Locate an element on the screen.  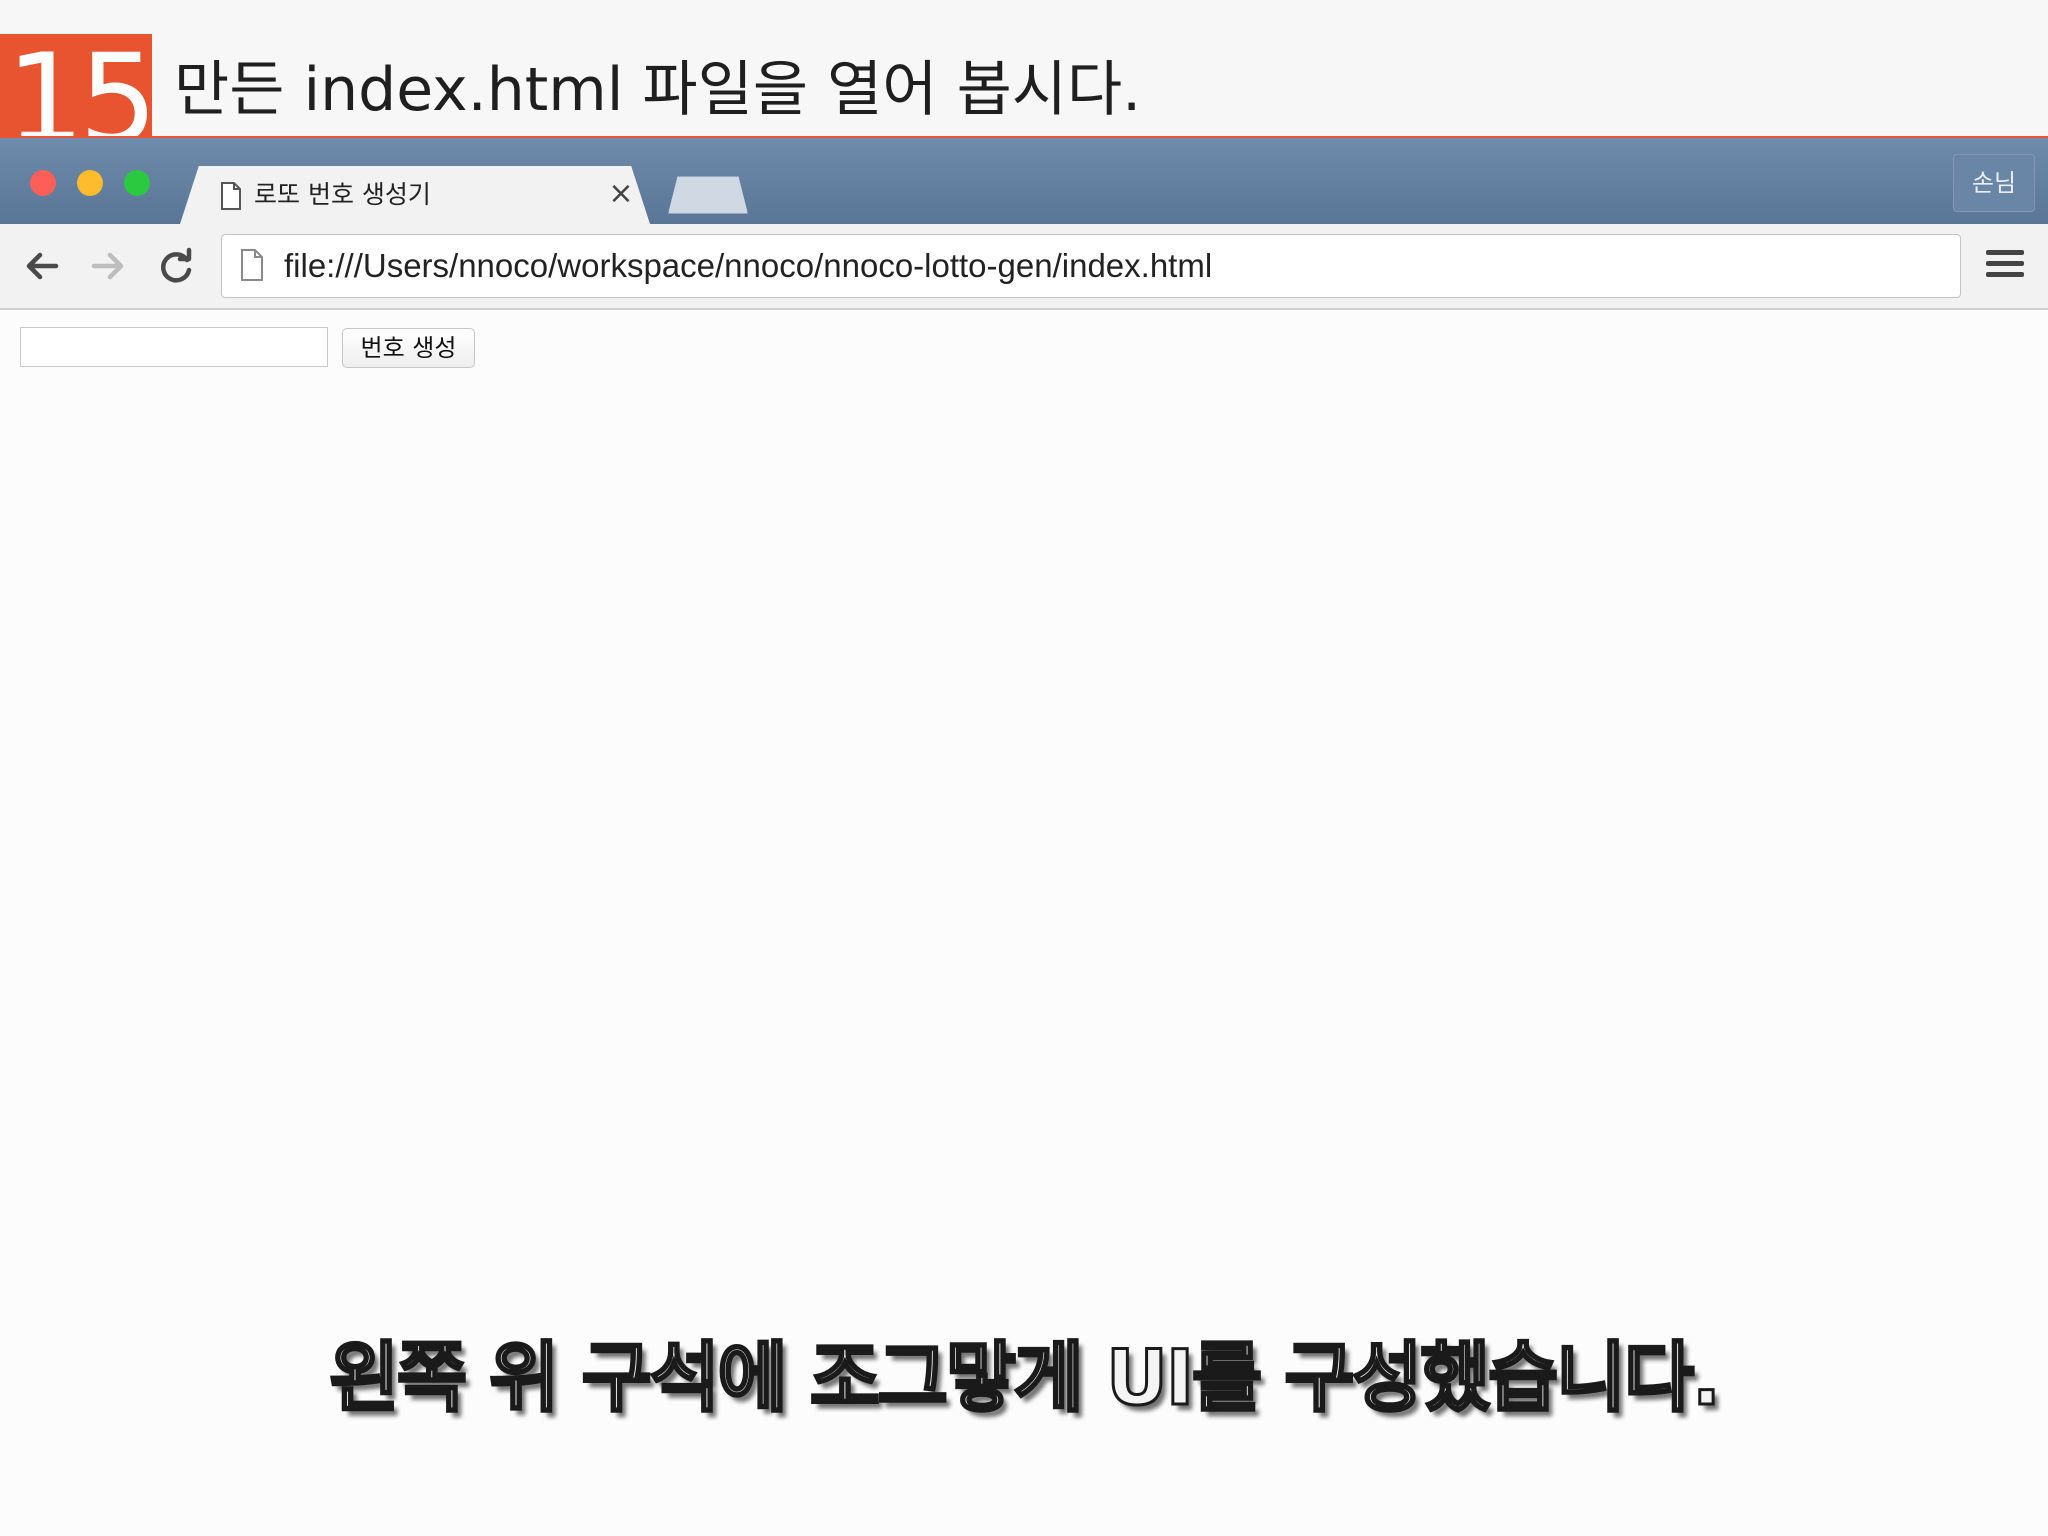
tab-close-icon: × is located at coordinates (621, 194).